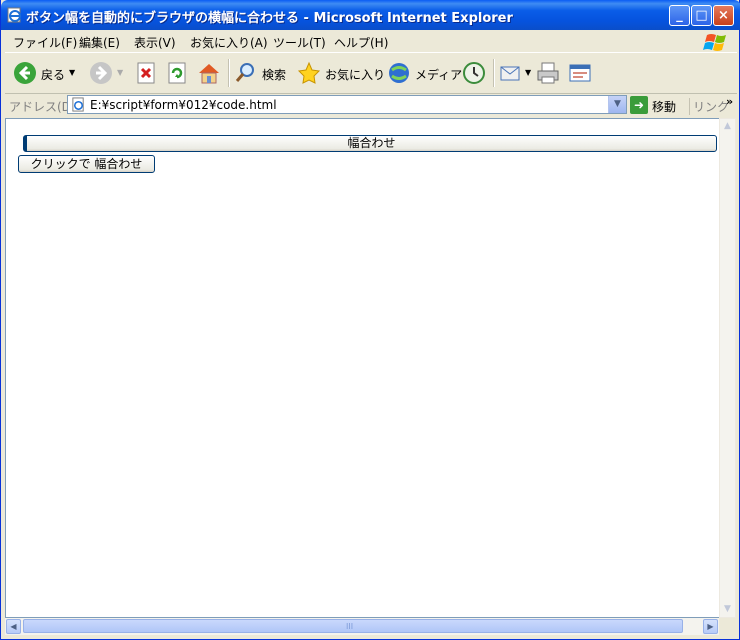  I want to click on print-icon, so click(548, 73).